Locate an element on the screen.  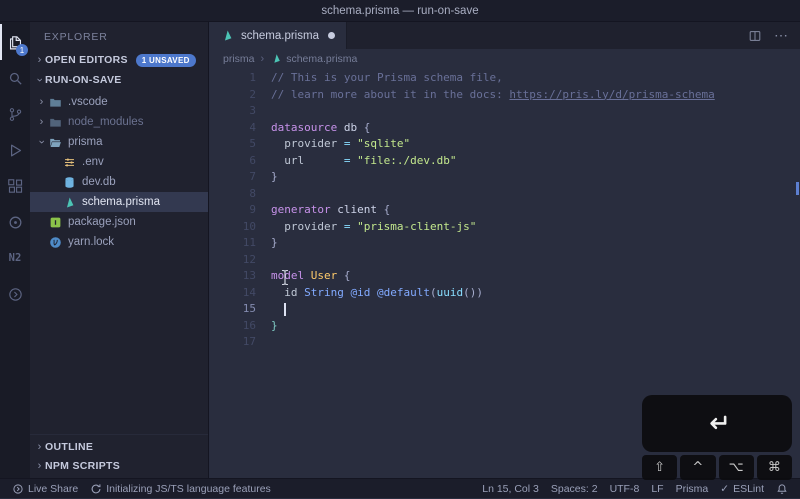
line-number: 17 is located at coordinates (240, 342).